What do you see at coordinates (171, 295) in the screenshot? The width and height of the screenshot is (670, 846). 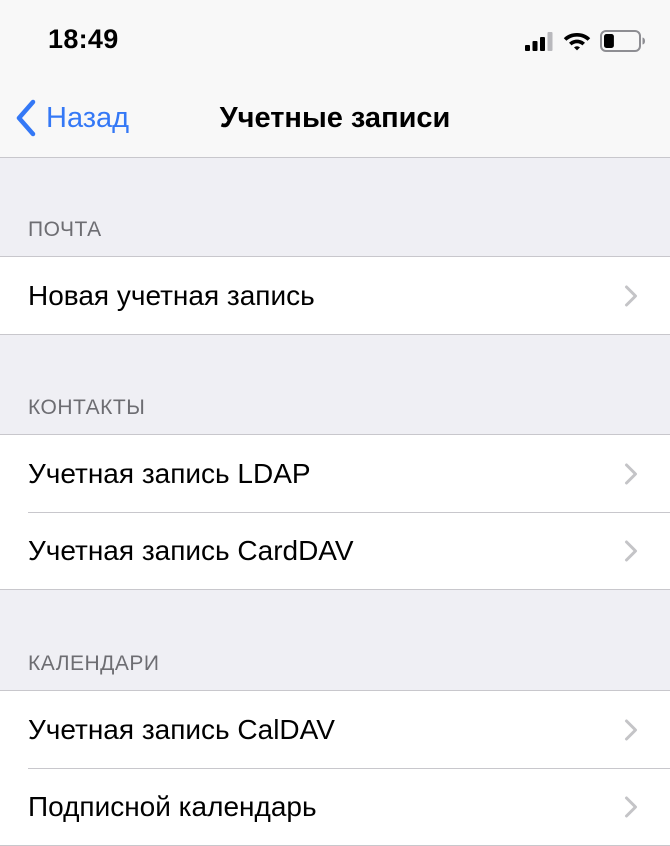 I see `list-item-label: Новая учетная запись` at bounding box center [171, 295].